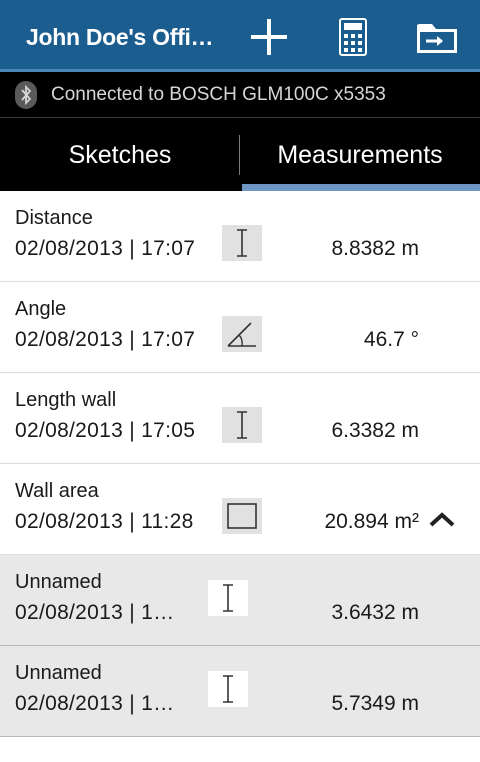  Describe the element at coordinates (375, 430) in the screenshot. I see `measurement-value: 6.3382 m` at that location.